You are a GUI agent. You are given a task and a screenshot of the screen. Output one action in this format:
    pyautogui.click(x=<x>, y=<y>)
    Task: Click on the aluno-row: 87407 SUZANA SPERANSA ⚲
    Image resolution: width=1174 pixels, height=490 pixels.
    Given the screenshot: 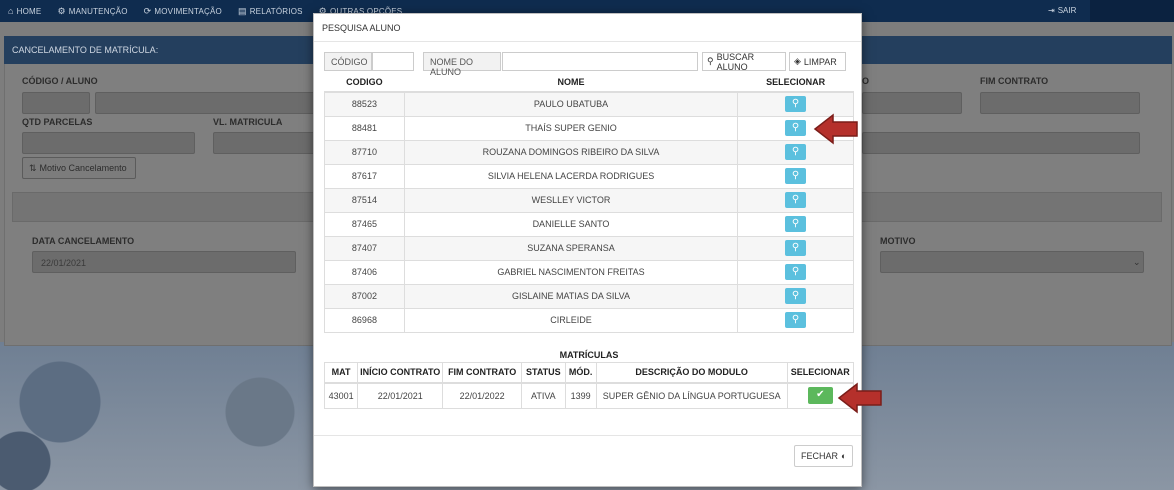 What is the action you would take?
    pyautogui.click(x=589, y=248)
    